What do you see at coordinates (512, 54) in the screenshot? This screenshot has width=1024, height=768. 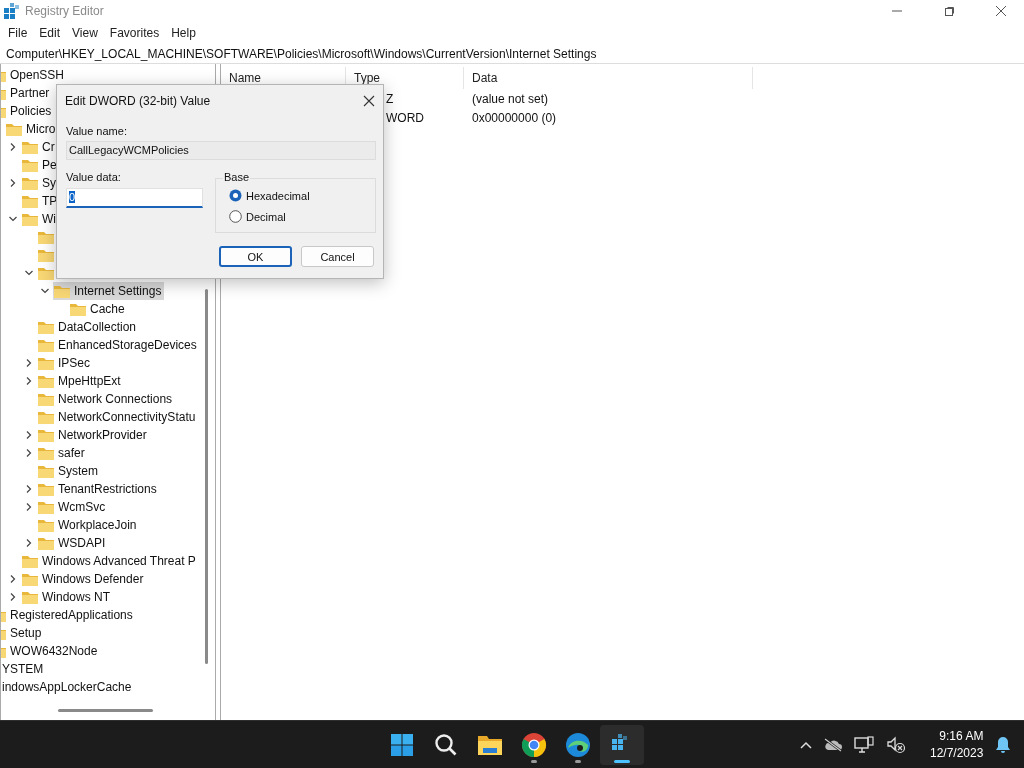 I see `address-bar: Computer\HKEY_LOCAL_MACHINE\SOFTWARE\Policies\Microsoft\Windows\CurrentVersion\Internet Settings` at bounding box center [512, 54].